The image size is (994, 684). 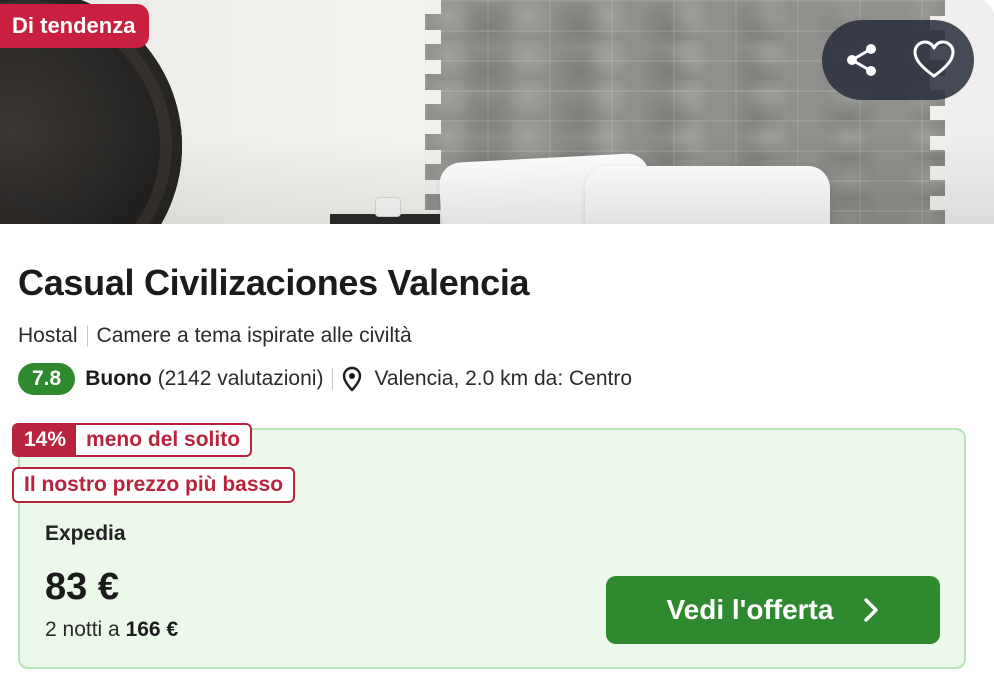 What do you see at coordinates (48, 335) in the screenshot?
I see `property-type: Hostal` at bounding box center [48, 335].